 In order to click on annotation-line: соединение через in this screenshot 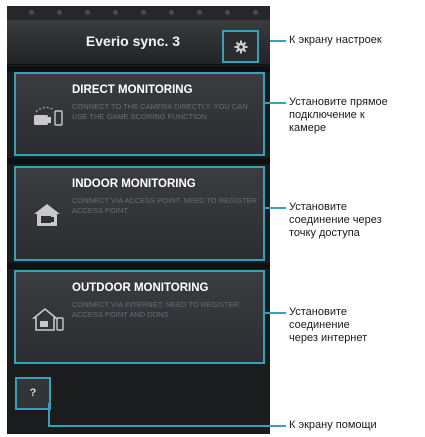, I will do `click(335, 220)`.